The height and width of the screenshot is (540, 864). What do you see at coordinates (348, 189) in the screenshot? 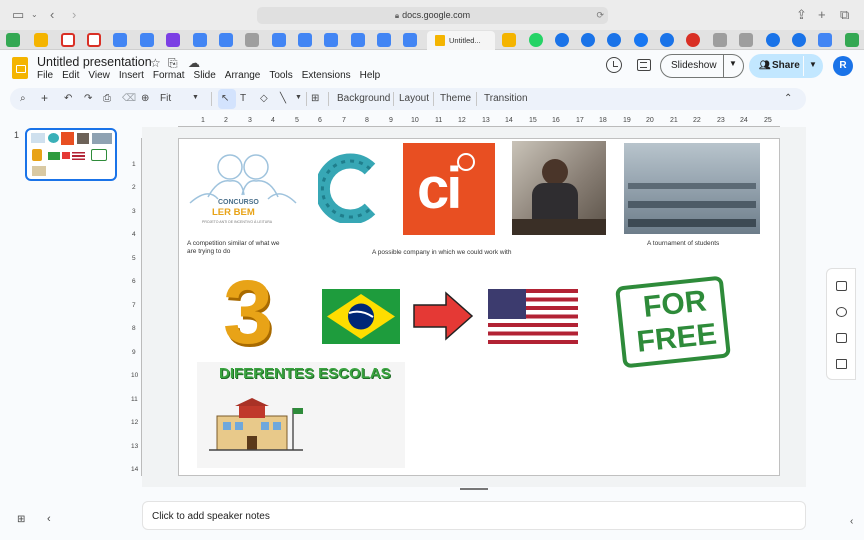
I see `c-logo-image` at bounding box center [348, 189].